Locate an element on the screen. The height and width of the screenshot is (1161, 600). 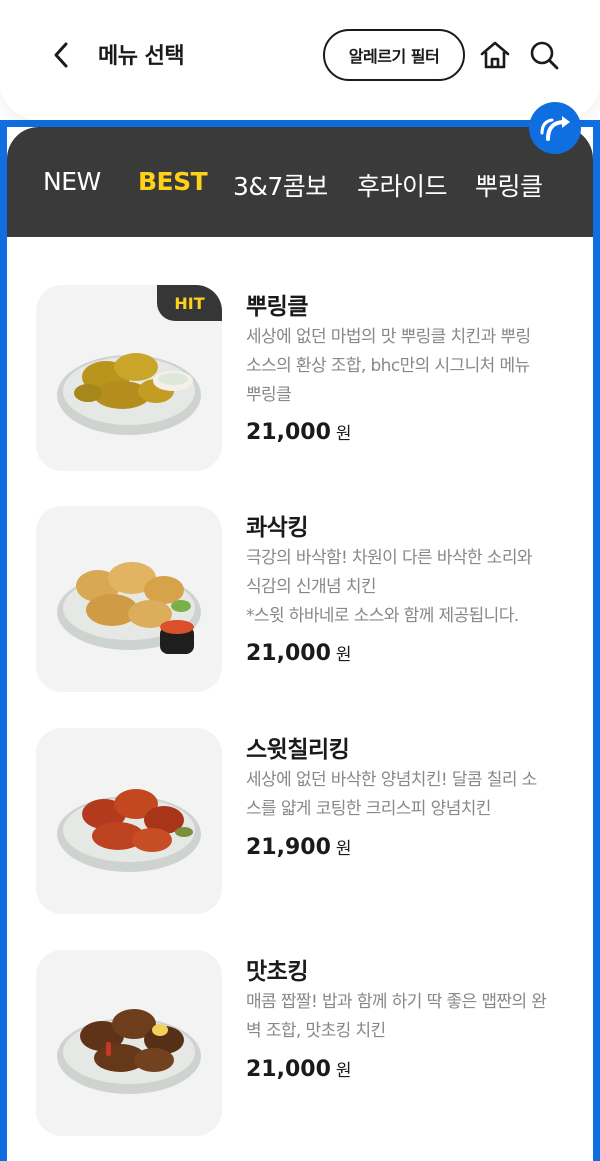
search-icon is located at coordinates (544, 55).